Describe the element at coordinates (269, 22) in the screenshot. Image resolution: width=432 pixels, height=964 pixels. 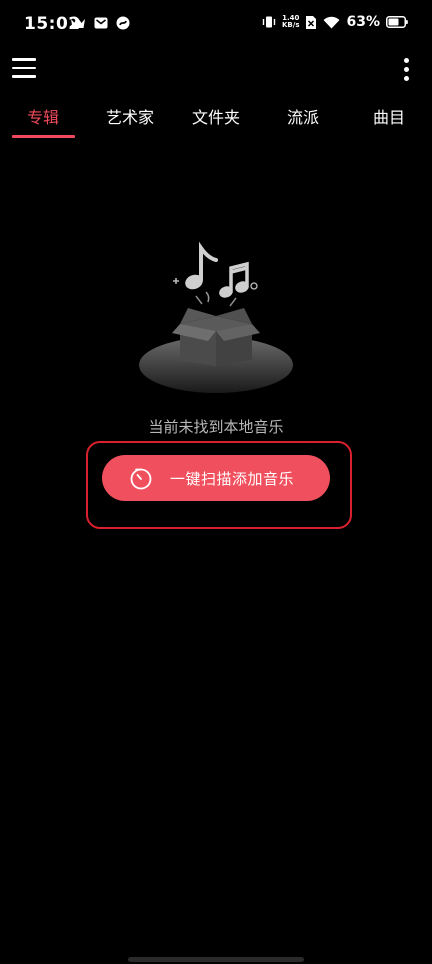
I see `vibrate-icon` at that location.